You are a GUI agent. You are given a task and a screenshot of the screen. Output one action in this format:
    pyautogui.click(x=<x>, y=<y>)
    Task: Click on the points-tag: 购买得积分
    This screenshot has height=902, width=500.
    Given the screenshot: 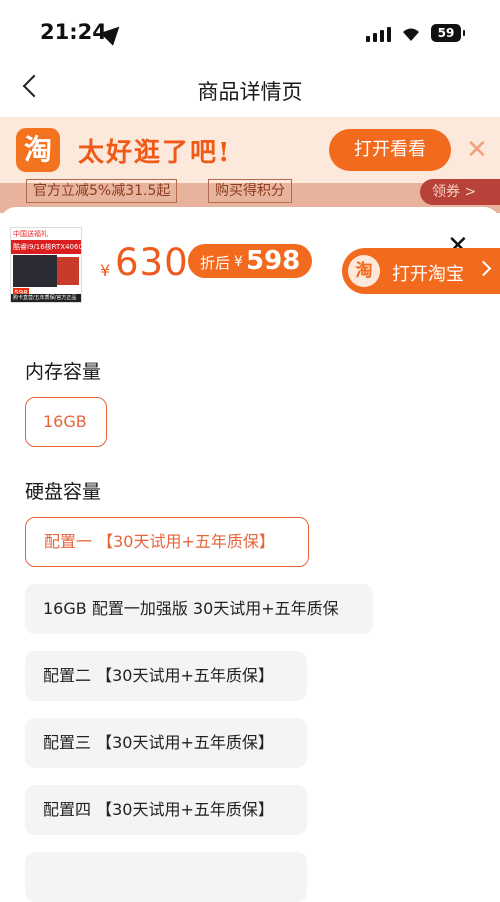 What is the action you would take?
    pyautogui.click(x=250, y=191)
    